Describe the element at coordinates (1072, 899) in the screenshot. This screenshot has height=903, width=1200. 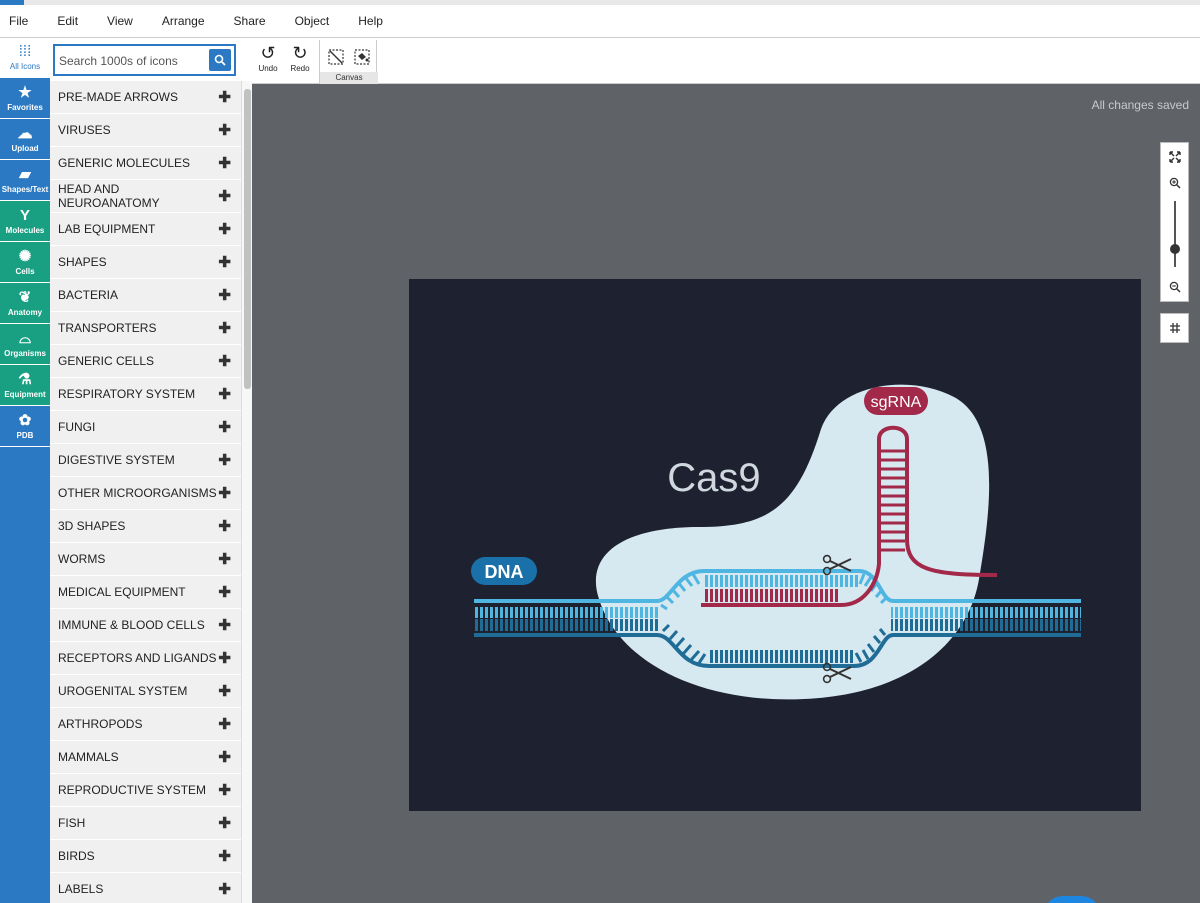
I see `chat-help-button` at that location.